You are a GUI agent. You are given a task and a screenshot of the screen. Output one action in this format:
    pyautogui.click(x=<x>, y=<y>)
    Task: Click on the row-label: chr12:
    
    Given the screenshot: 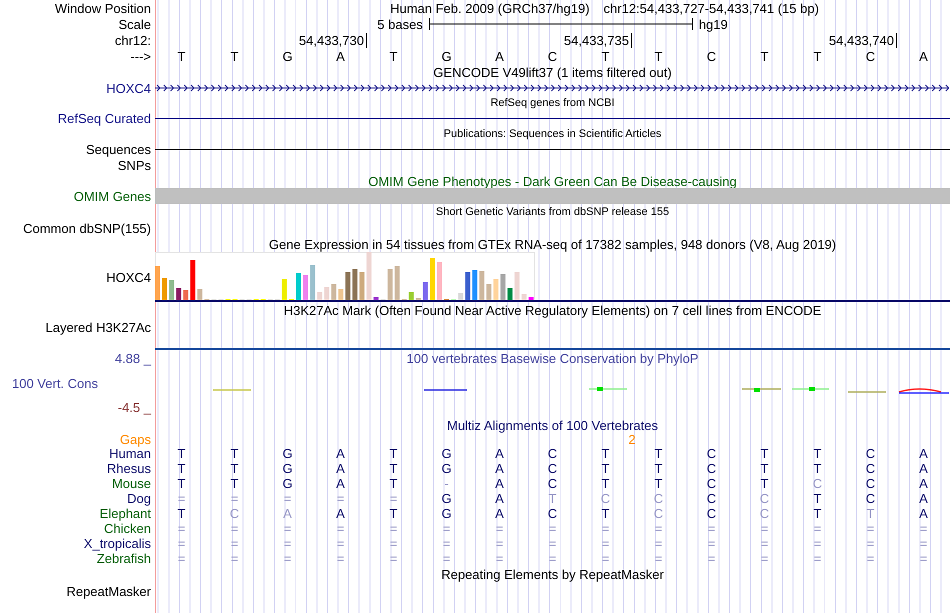 What is the action you would take?
    pyautogui.click(x=132, y=40)
    